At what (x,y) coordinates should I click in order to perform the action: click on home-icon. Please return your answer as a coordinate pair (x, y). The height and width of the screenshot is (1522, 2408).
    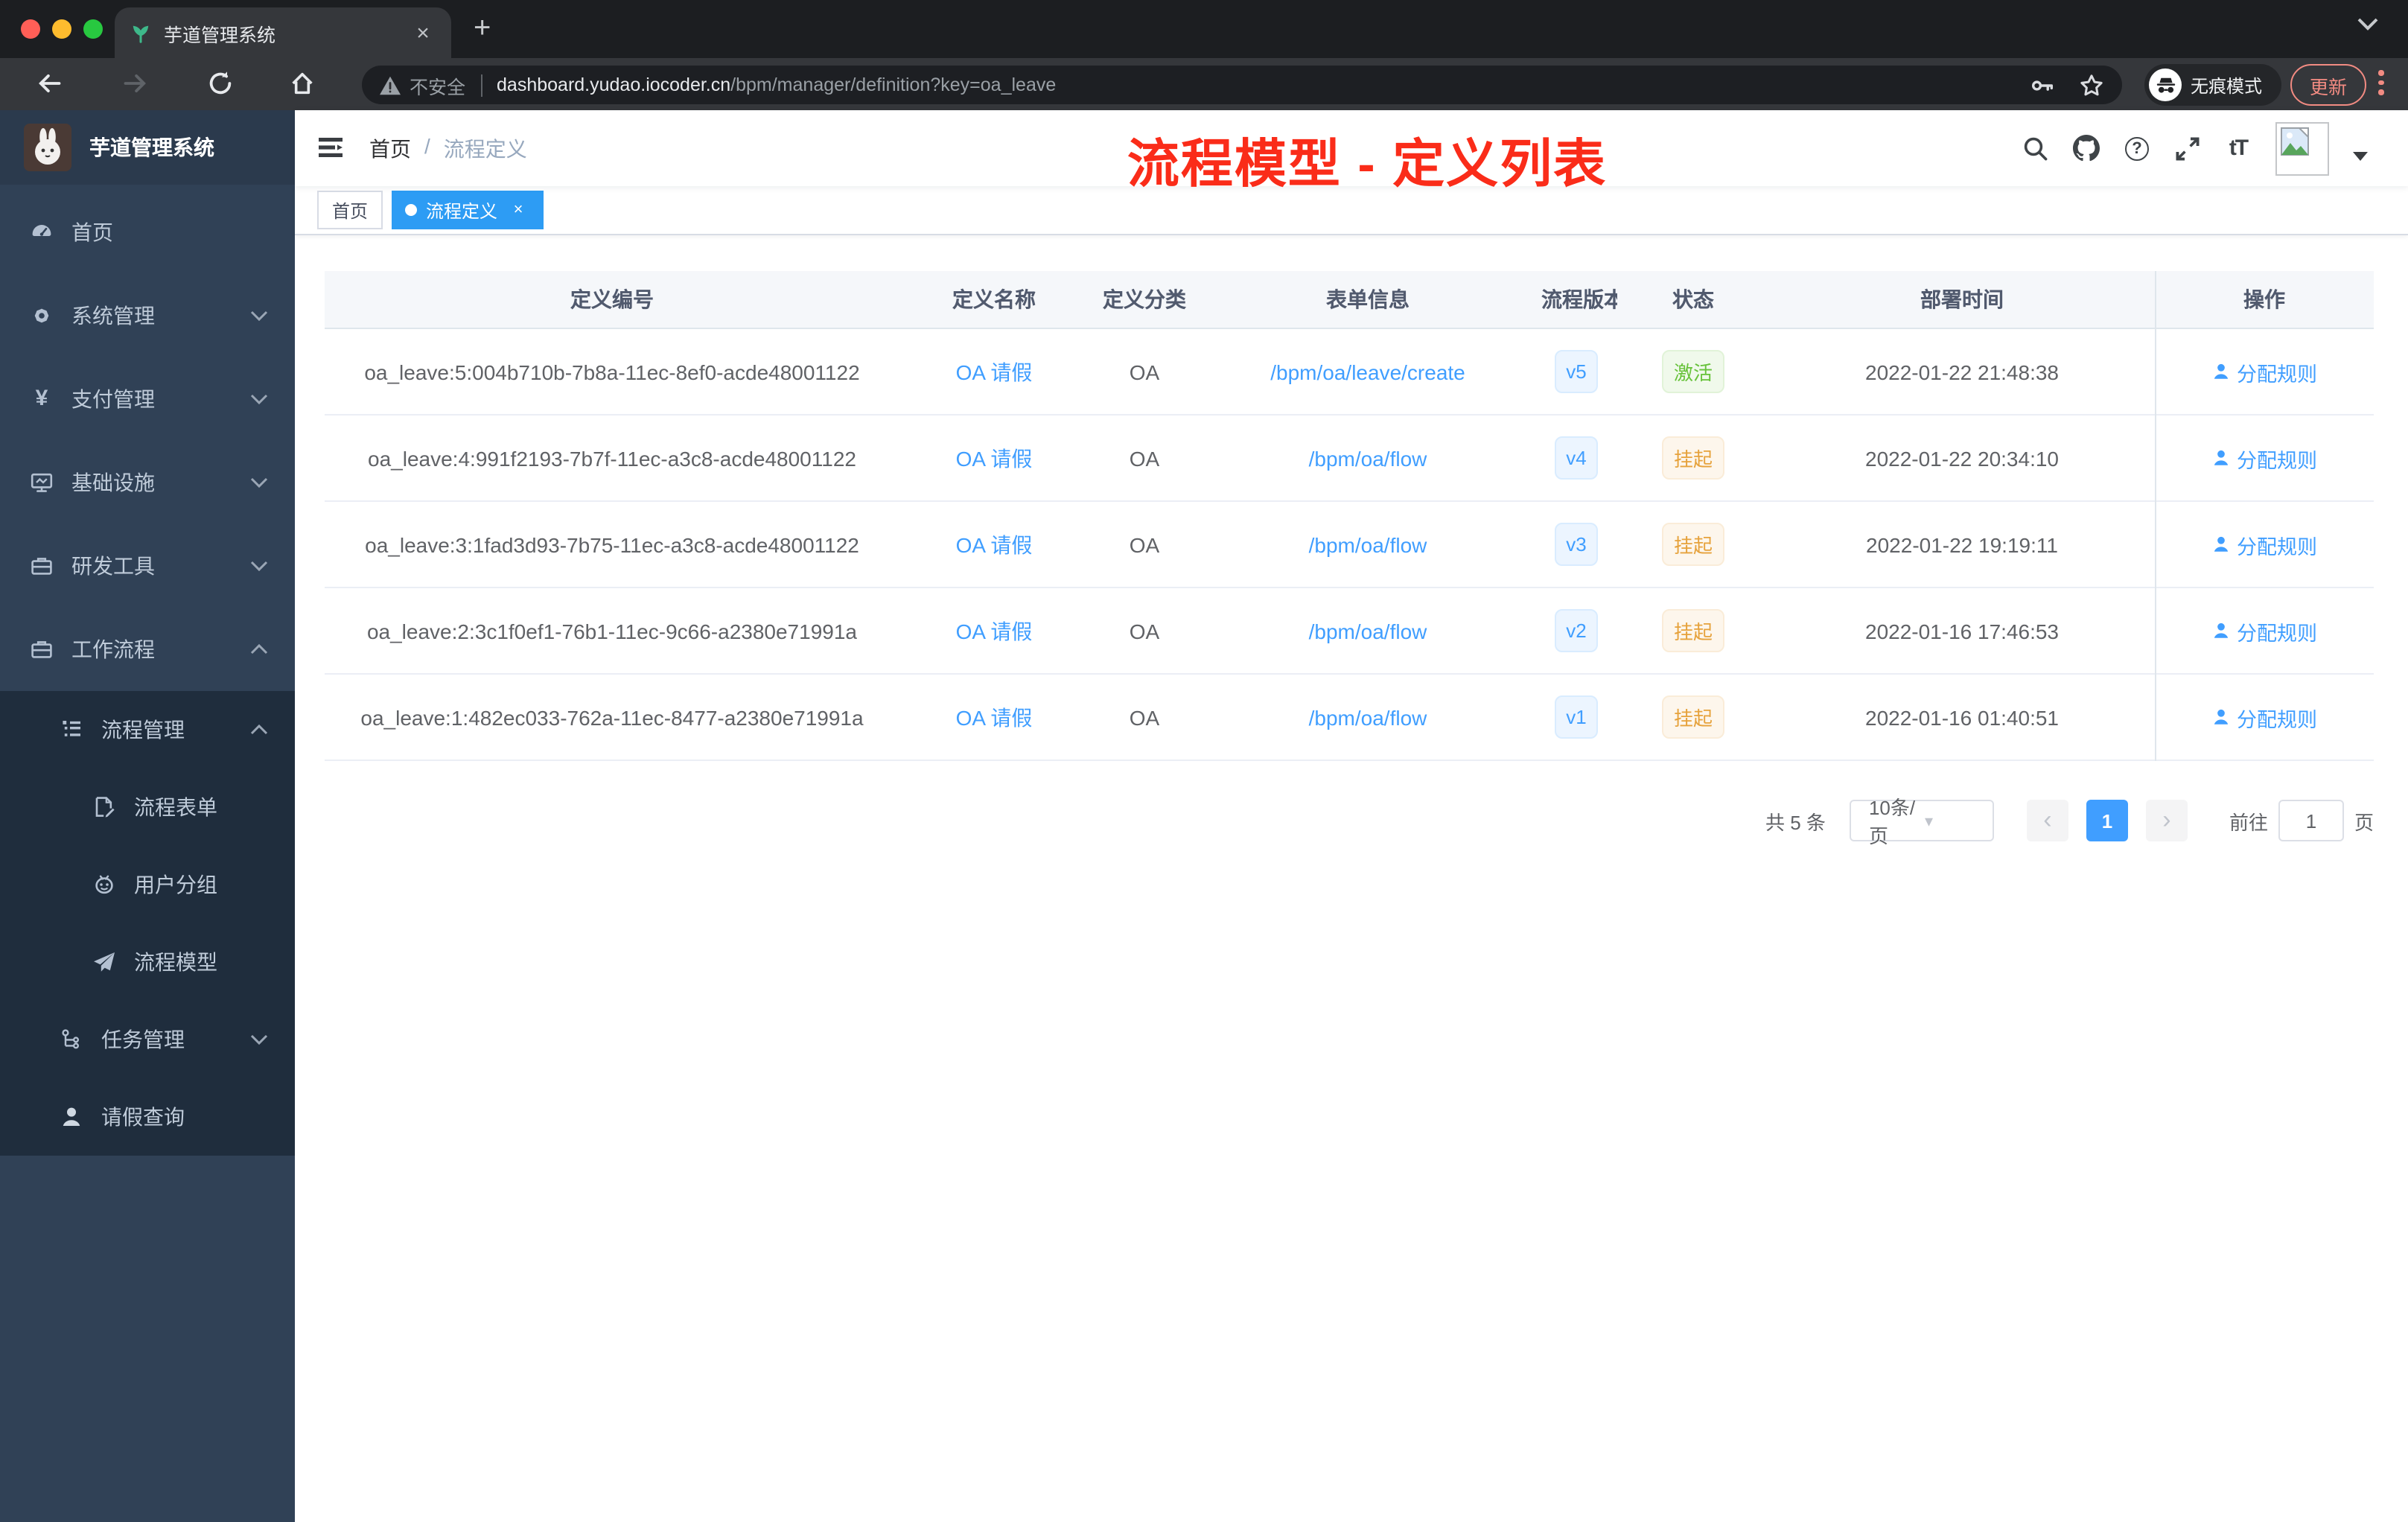
    Looking at the image, I should click on (302, 83).